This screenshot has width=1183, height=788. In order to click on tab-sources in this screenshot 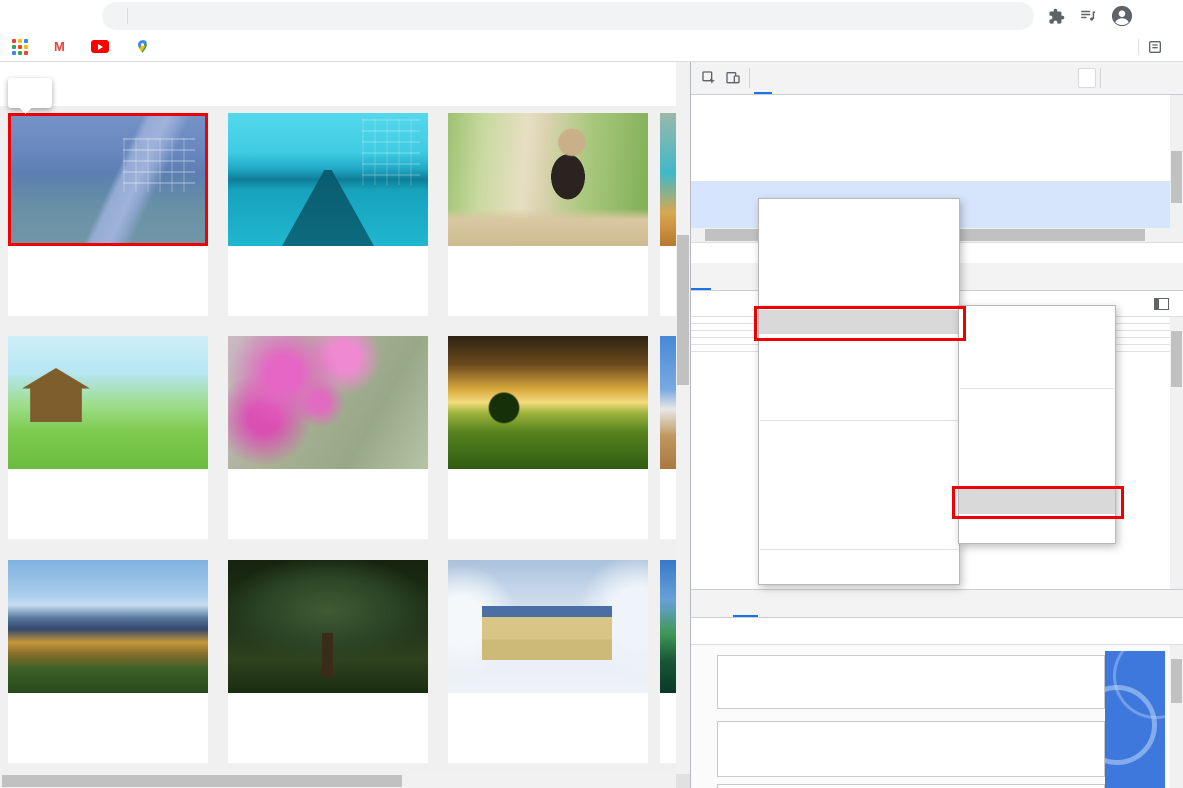, I will do `click(799, 78)`.